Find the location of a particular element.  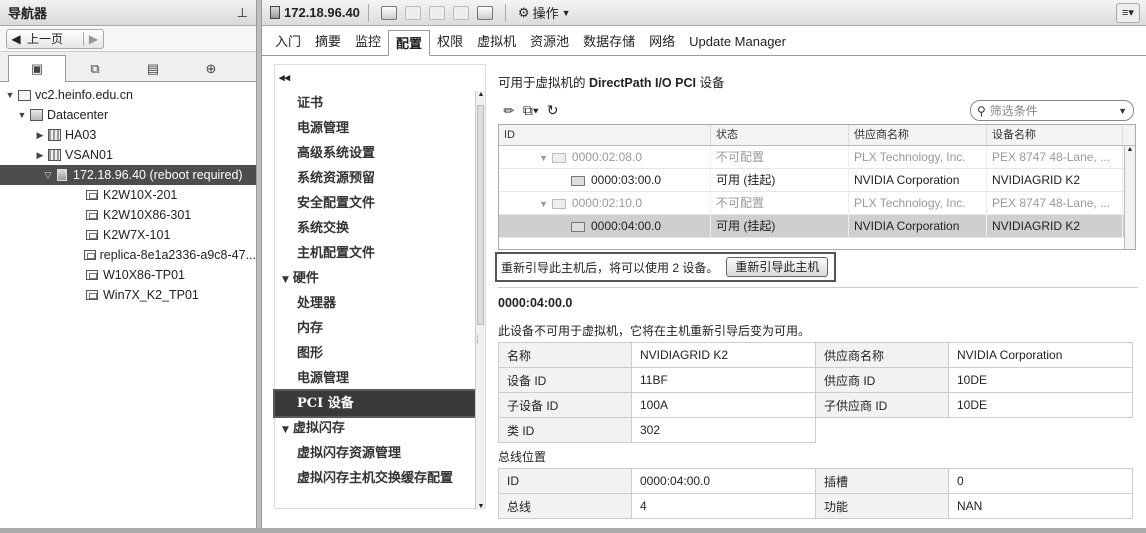

settings-scrollbar: ▲ ▼ is located at coordinates (480, 300).